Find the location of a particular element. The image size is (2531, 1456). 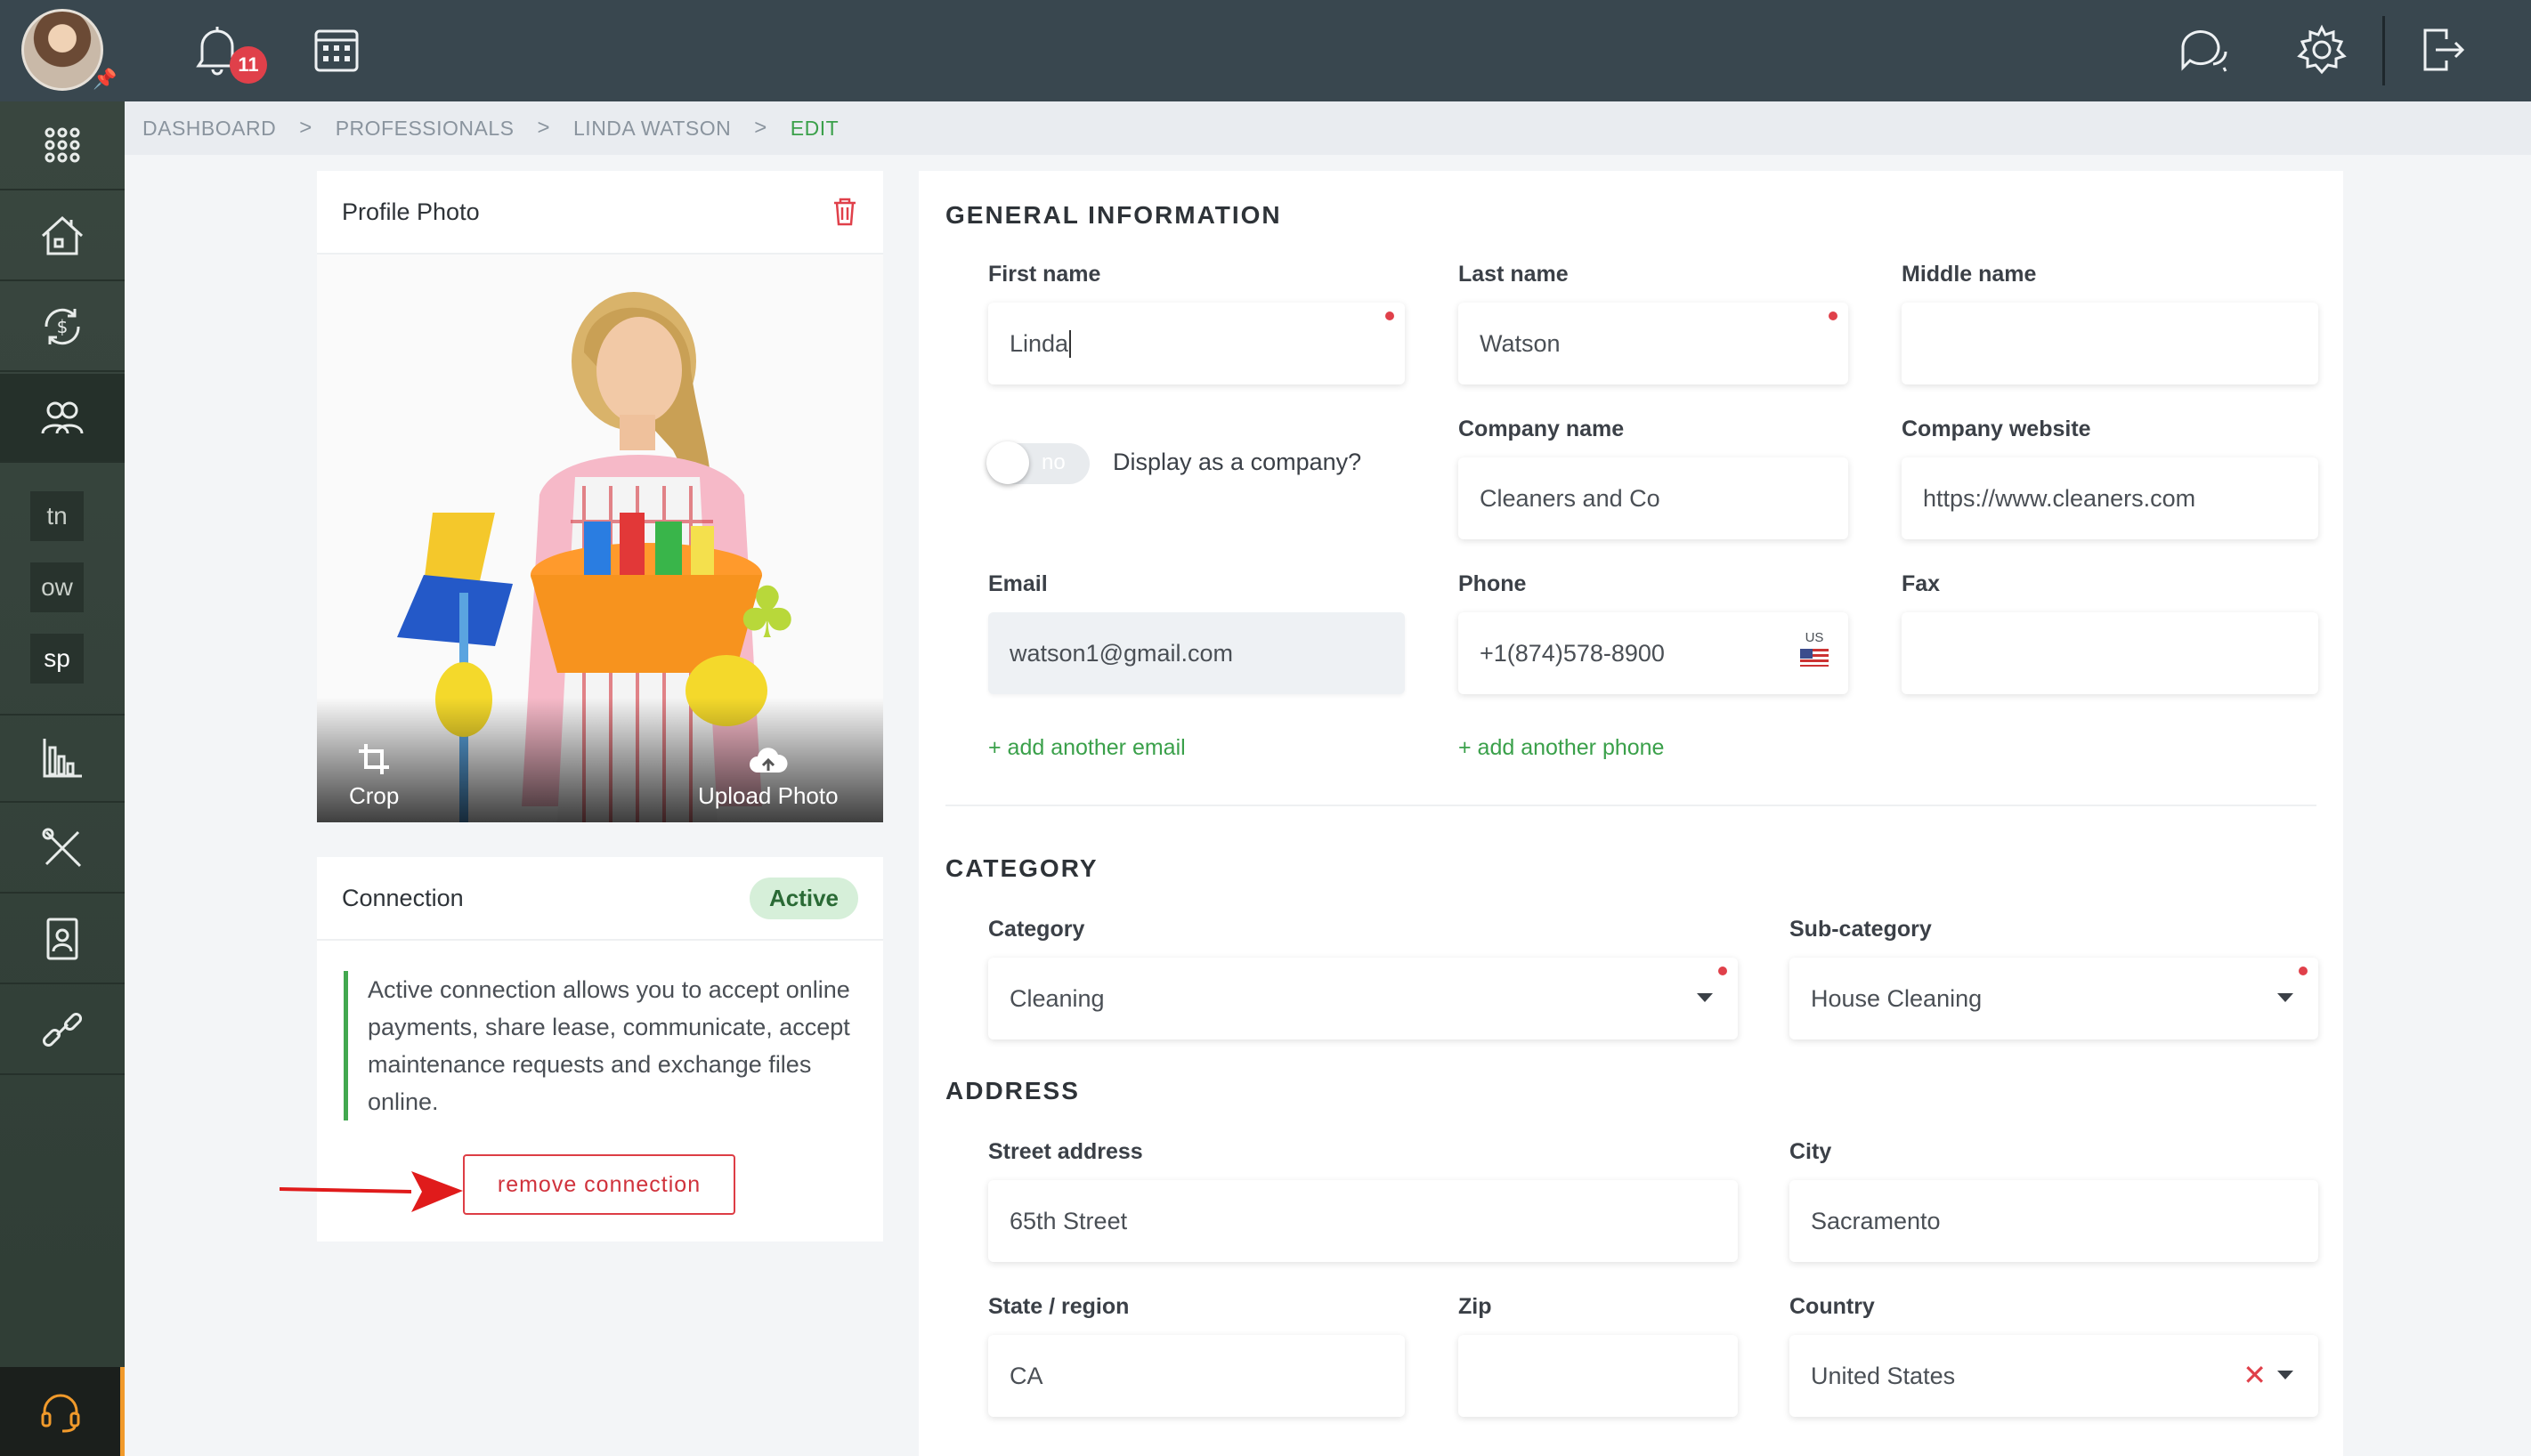

city-value: Sacramento is located at coordinates (1876, 1220).